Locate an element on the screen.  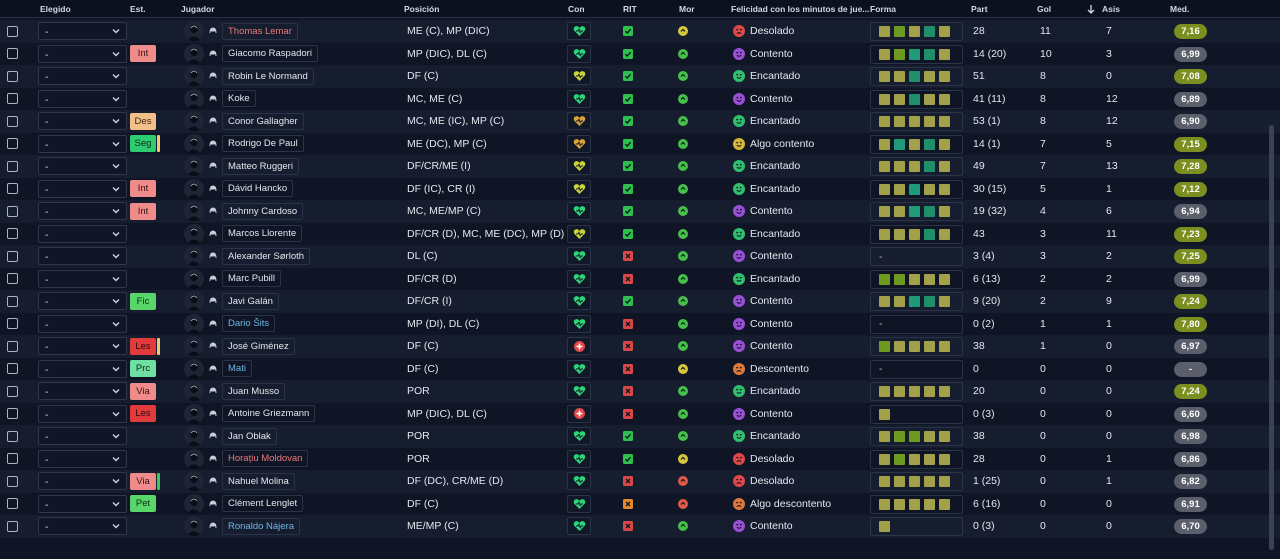
col-asis: Asis is located at coordinates (1111, 9).